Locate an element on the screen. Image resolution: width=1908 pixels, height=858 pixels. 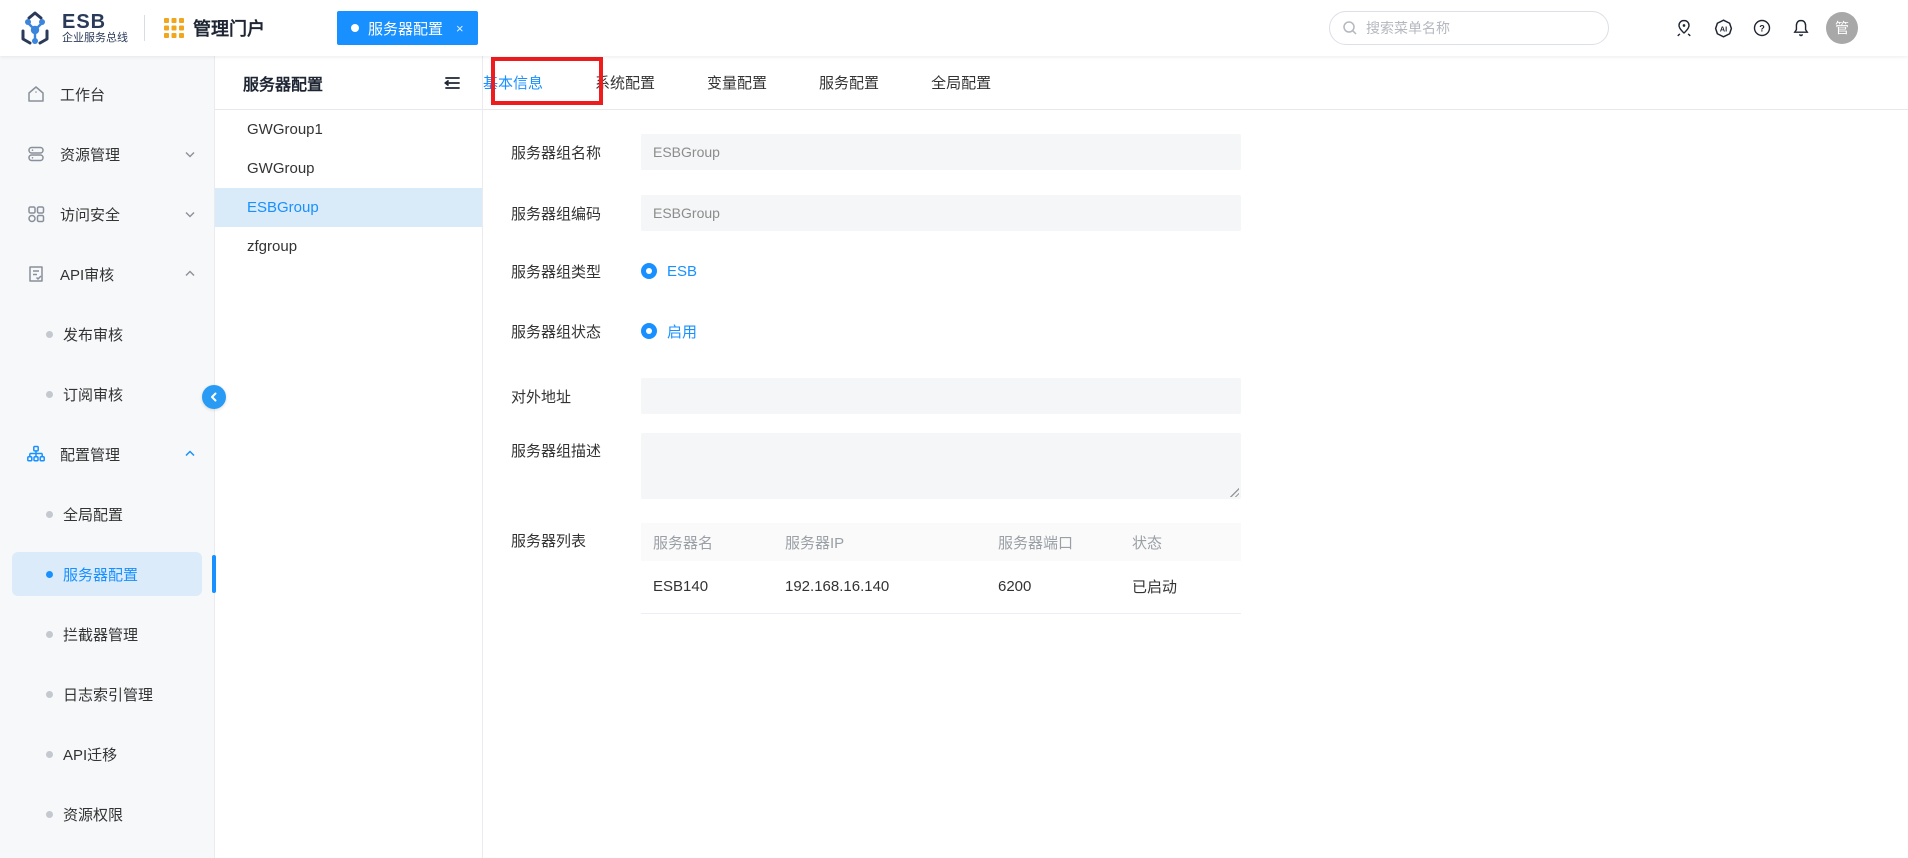
sidebar-sub-label: 发布审核 is located at coordinates (93, 335).